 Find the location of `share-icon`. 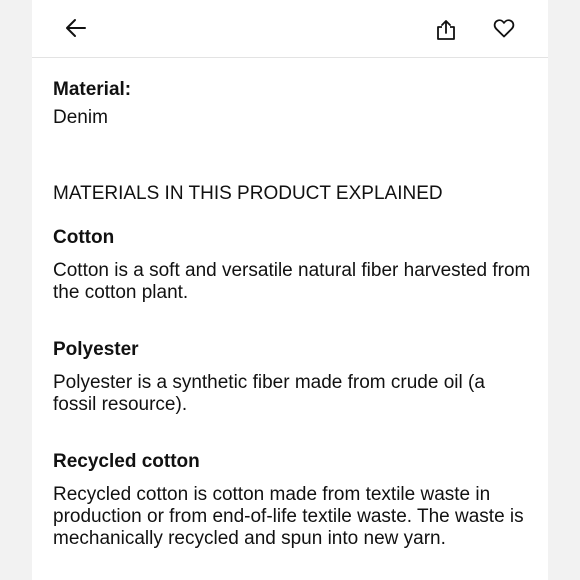

share-icon is located at coordinates (446, 30).